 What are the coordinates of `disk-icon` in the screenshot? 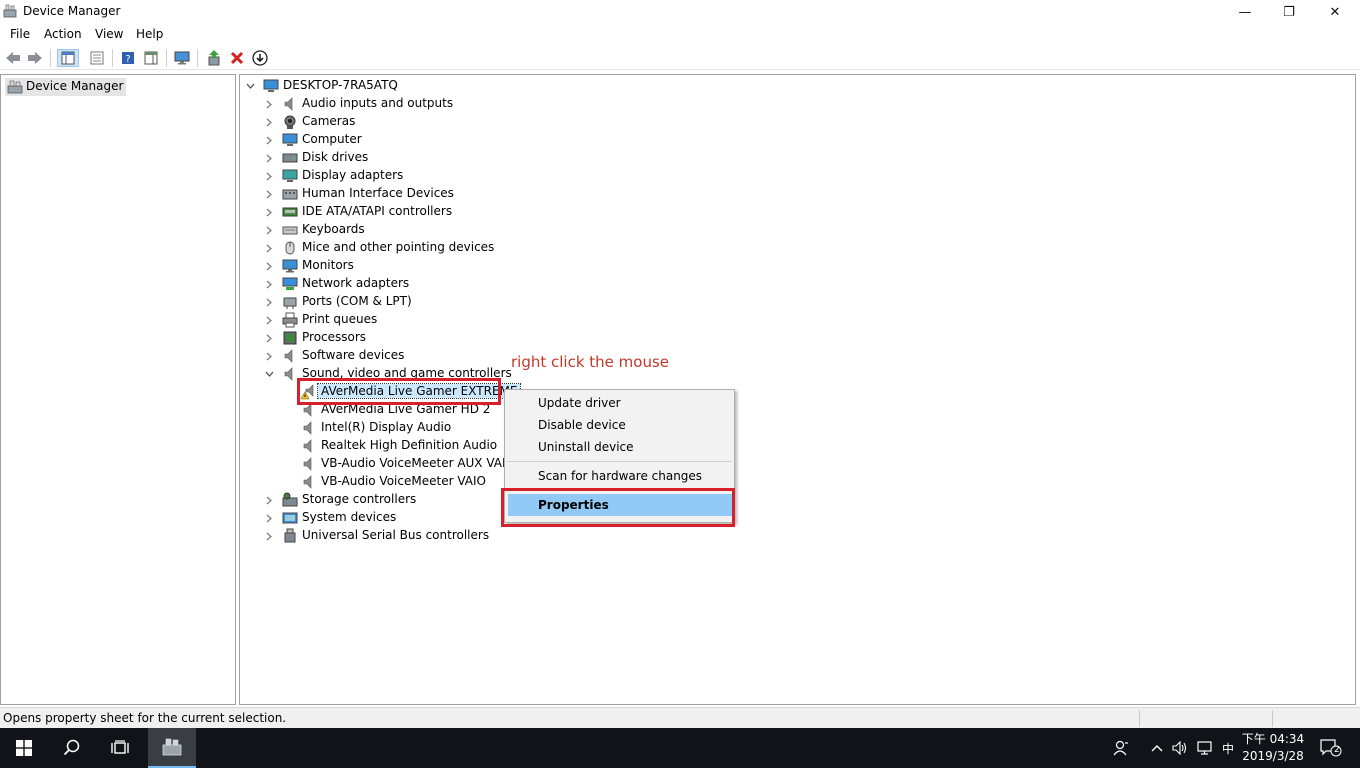 It's located at (290, 158).